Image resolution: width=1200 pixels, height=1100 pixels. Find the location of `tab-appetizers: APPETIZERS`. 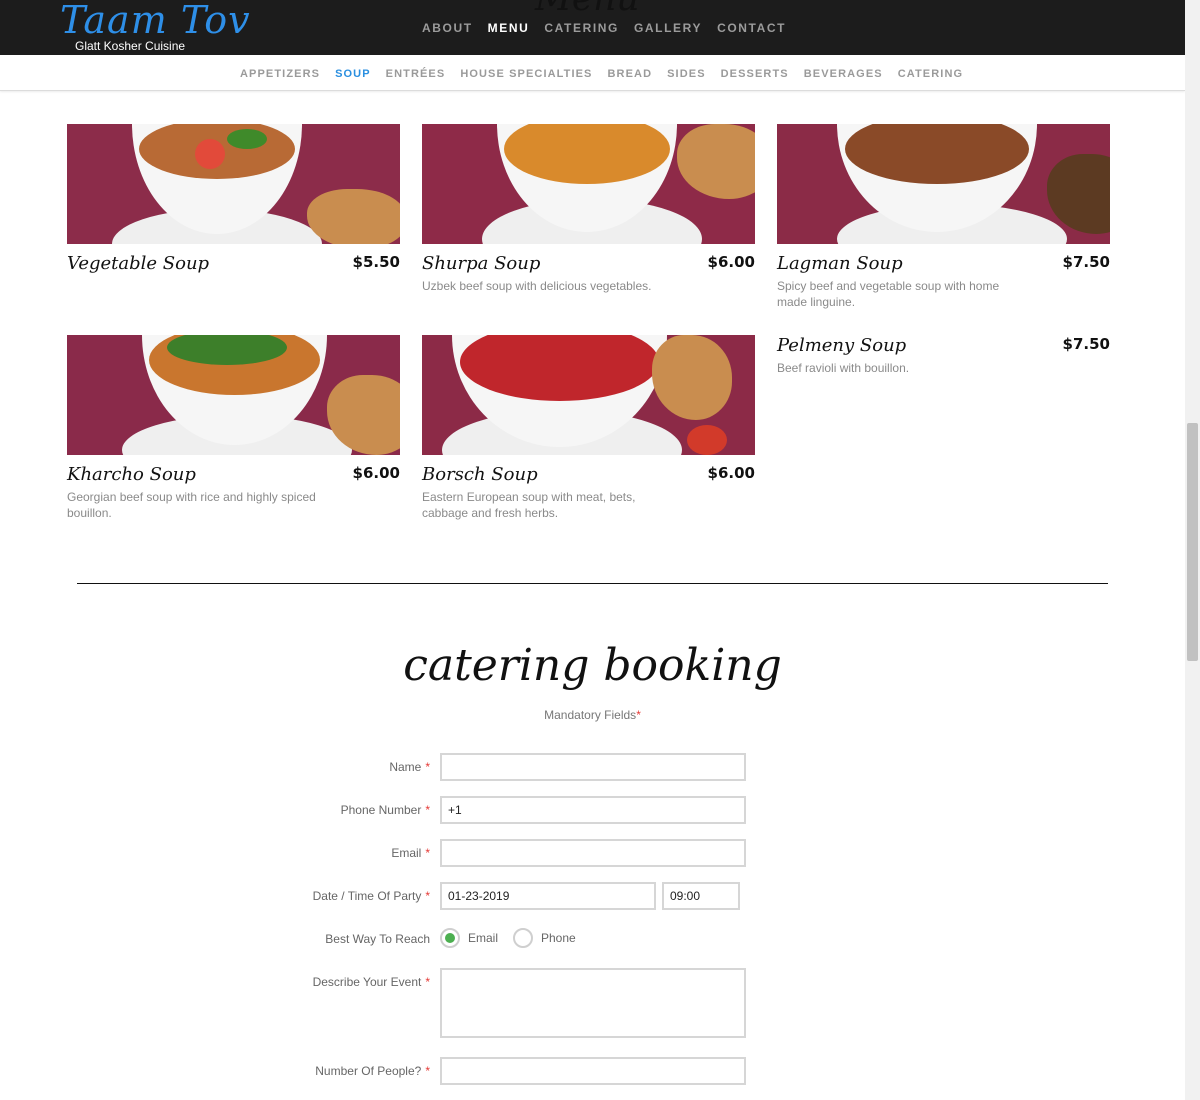

tab-appetizers: APPETIZERS is located at coordinates (280, 74).